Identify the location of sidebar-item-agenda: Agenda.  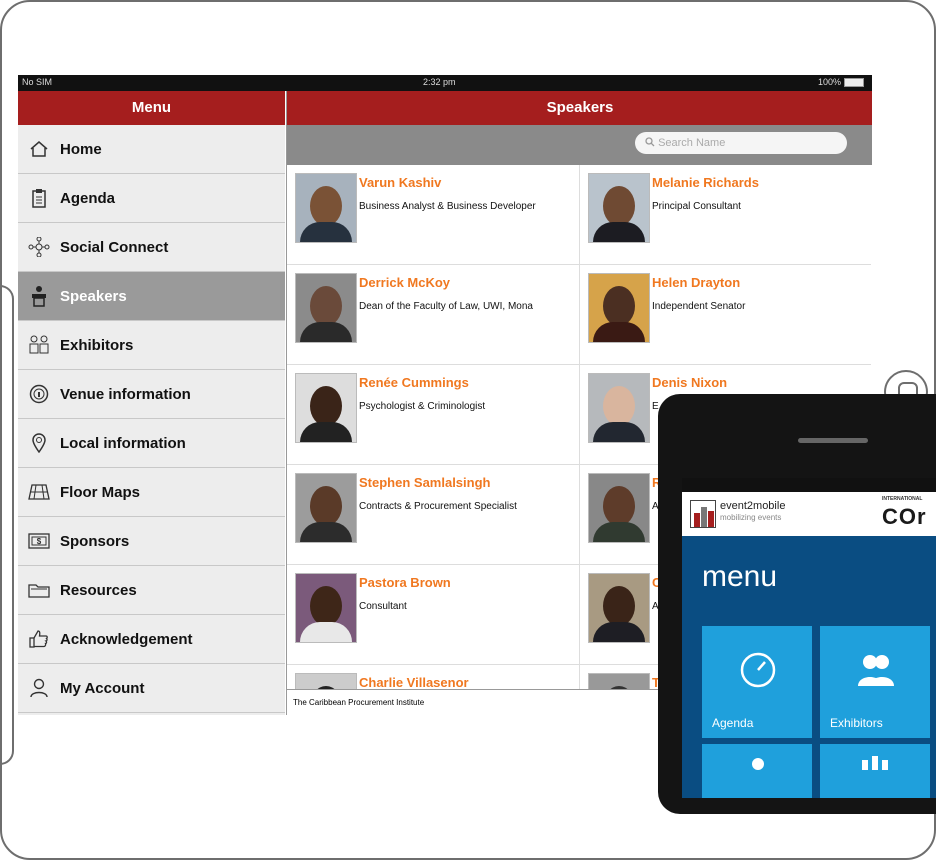
(151, 198).